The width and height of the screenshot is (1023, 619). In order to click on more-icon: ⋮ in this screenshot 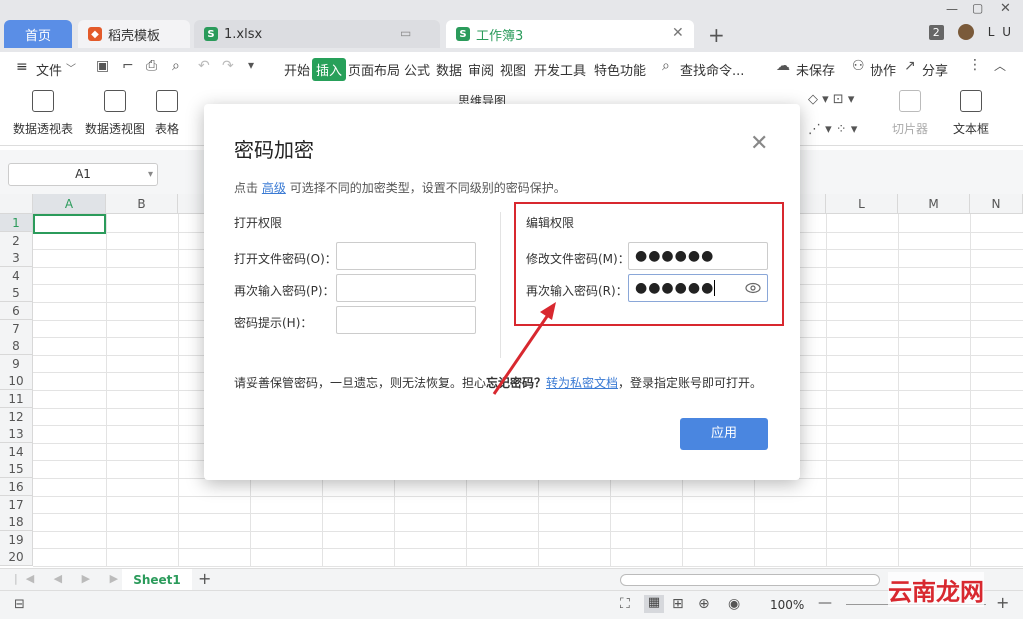, I will do `click(975, 65)`.